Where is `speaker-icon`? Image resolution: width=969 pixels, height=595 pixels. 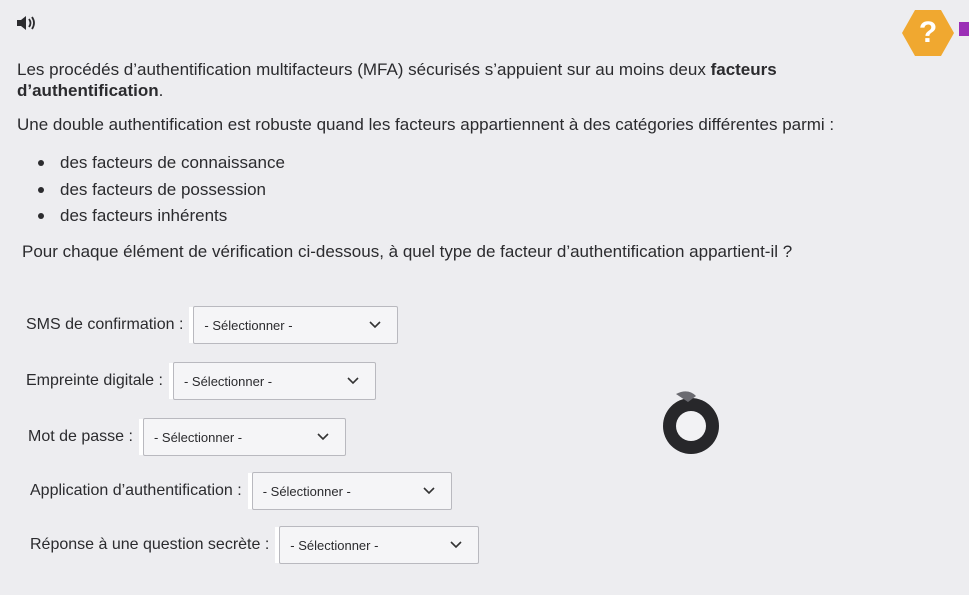 speaker-icon is located at coordinates (26, 23).